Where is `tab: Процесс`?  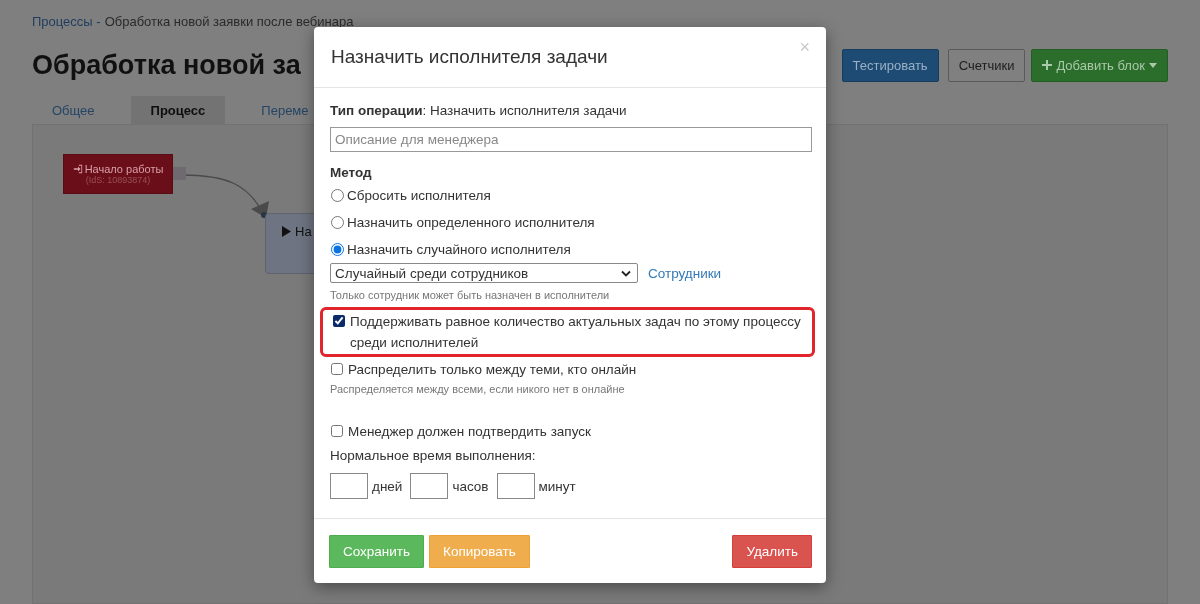 tab: Процесс is located at coordinates (178, 110).